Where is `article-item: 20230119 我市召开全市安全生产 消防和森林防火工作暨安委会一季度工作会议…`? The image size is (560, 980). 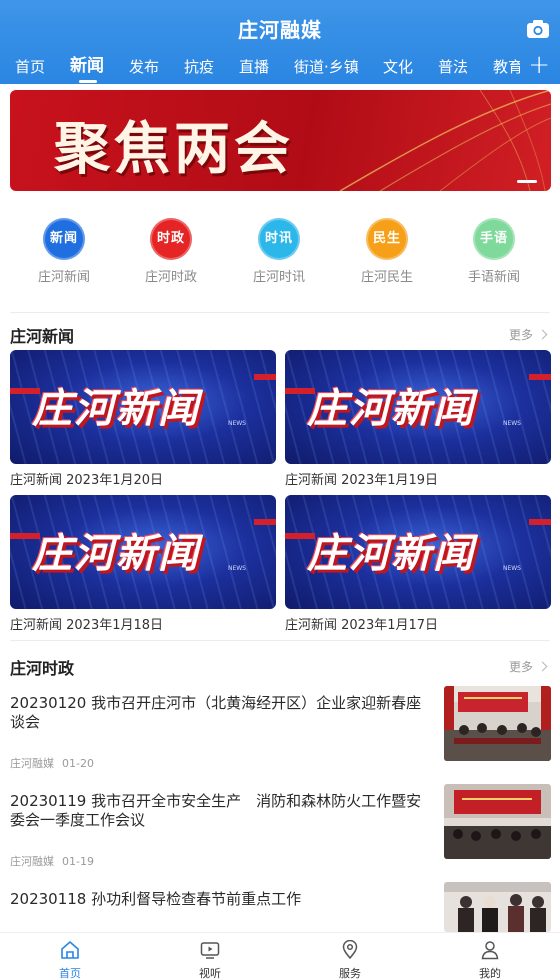
article-item: 20230119 我市召开全市安全生产 消防和森林防火工作暨安委会一季度工作会议… is located at coordinates (280, 829).